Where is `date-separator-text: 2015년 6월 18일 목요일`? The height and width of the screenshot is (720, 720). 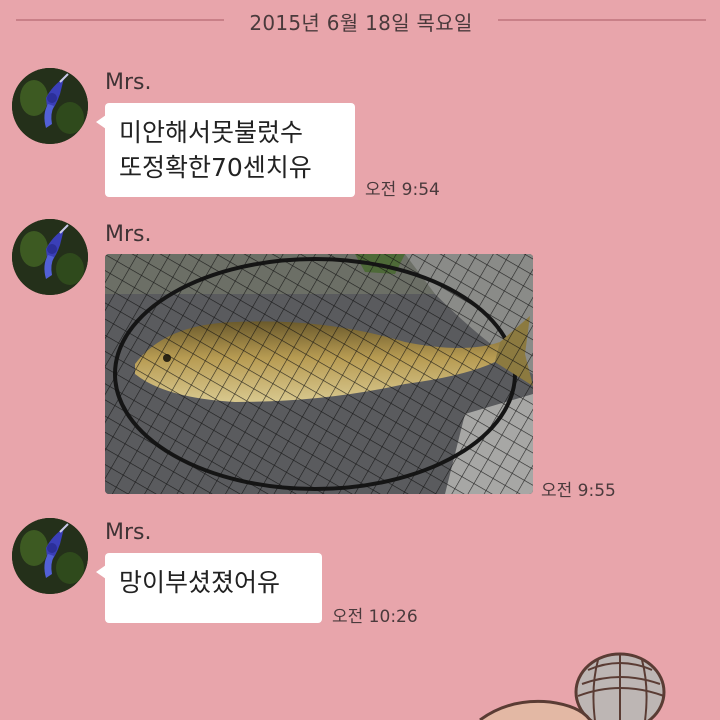 date-separator-text: 2015년 6월 18일 목요일 is located at coordinates (361, 23).